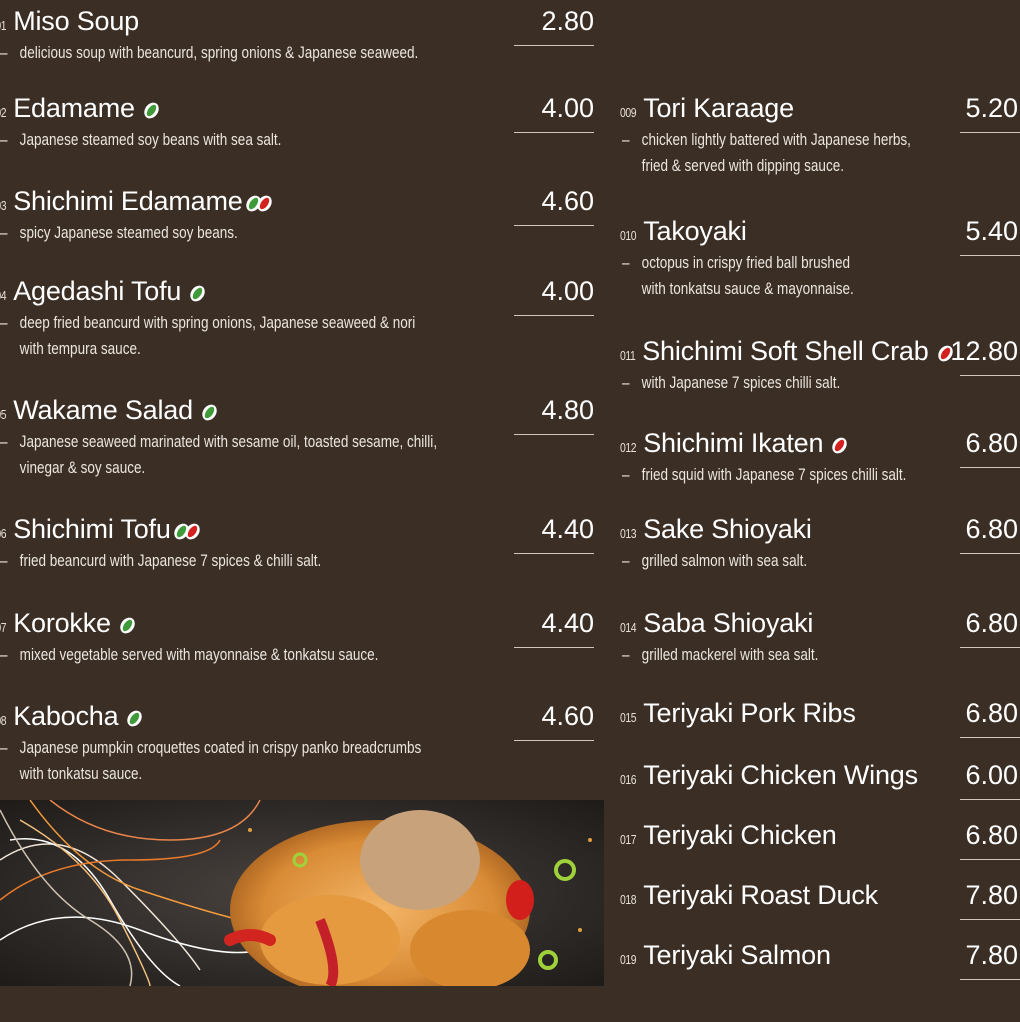 Image resolution: width=1020 pixels, height=1022 pixels. Describe the element at coordinates (715, 561) in the screenshot. I see `item-description: – grilled salmon with sea salt.` at that location.